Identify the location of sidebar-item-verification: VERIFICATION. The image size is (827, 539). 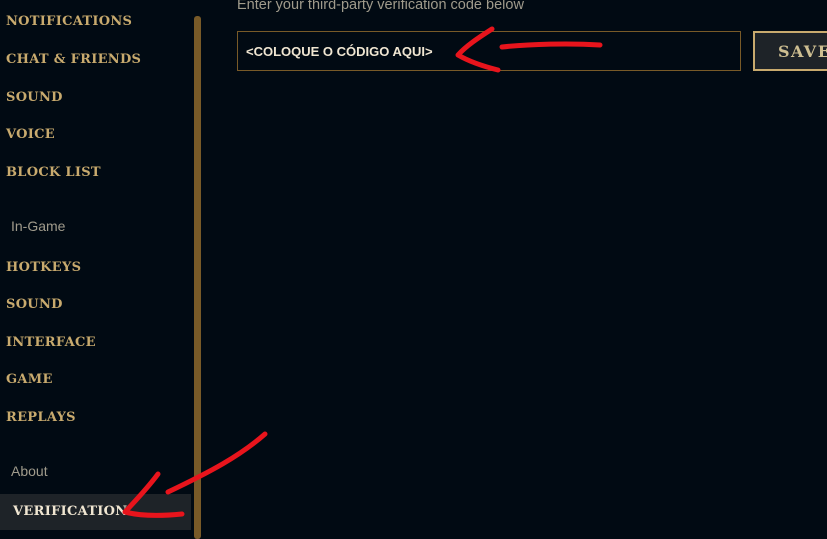
(95, 512).